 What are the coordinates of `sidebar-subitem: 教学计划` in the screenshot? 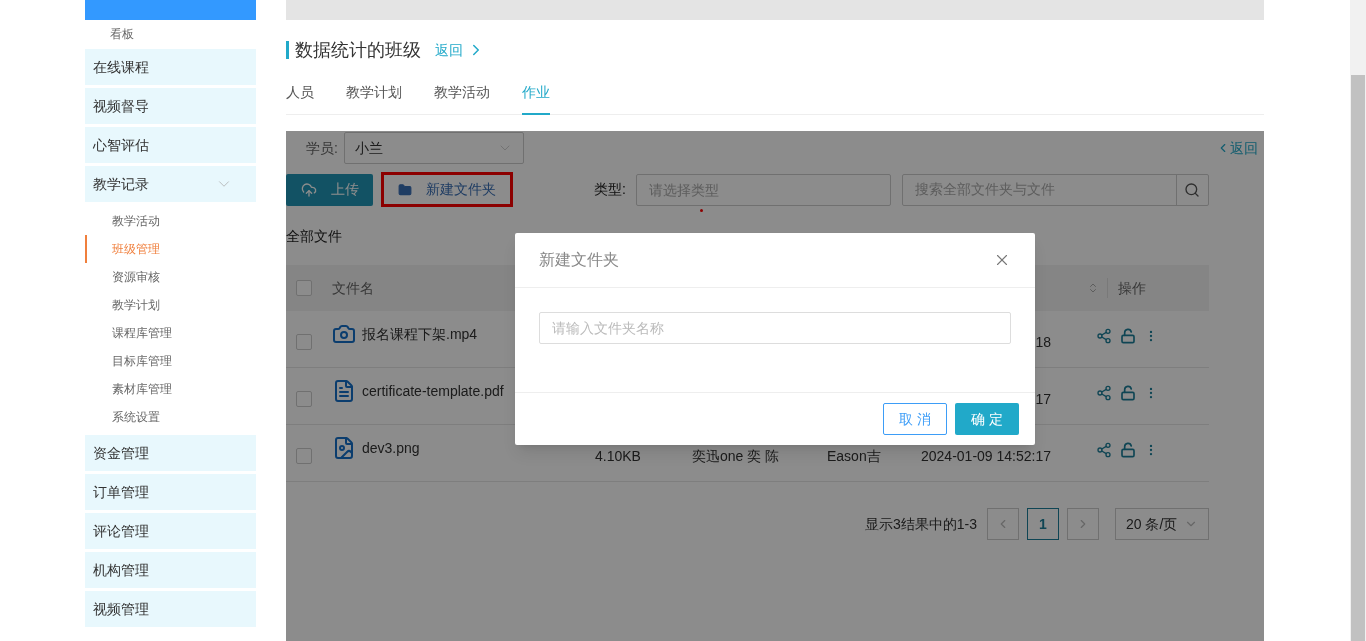 It's located at (170, 305).